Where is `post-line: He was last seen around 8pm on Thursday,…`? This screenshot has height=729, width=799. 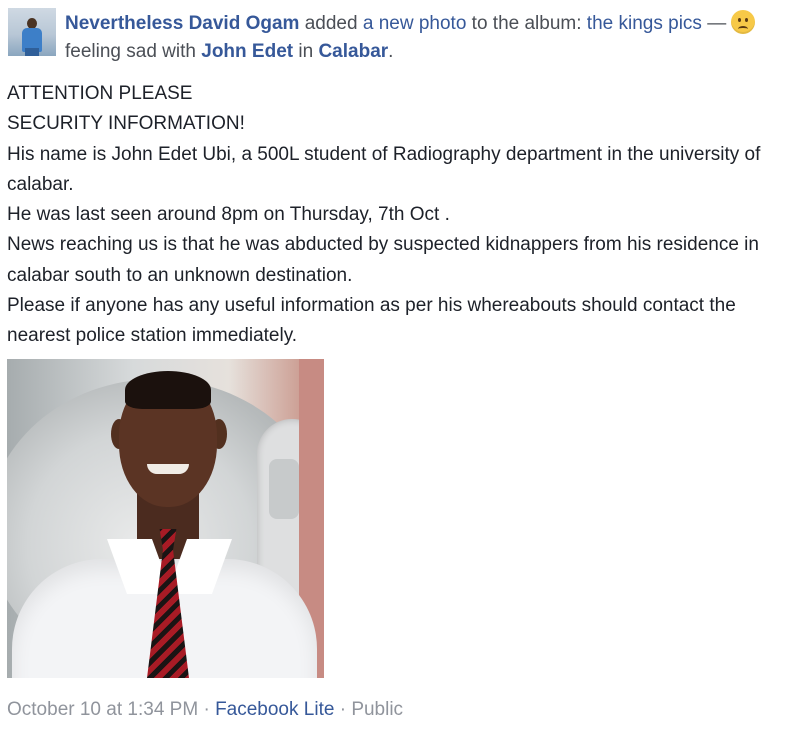
post-line: He was last seen around 8pm on Thursday,… is located at coordinates (228, 215).